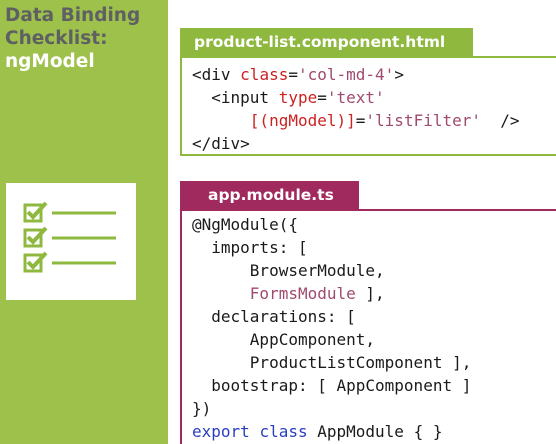  Describe the element at coordinates (302, 293) in the screenshot. I see `highlight-forms-module: FormsModule` at that location.